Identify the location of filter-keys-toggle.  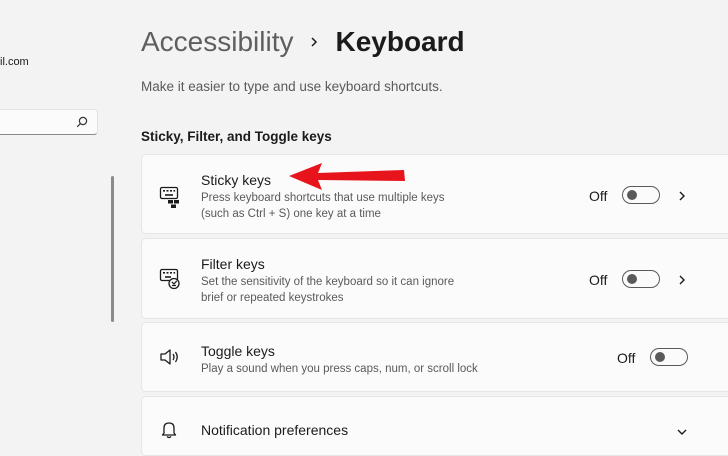
(641, 279).